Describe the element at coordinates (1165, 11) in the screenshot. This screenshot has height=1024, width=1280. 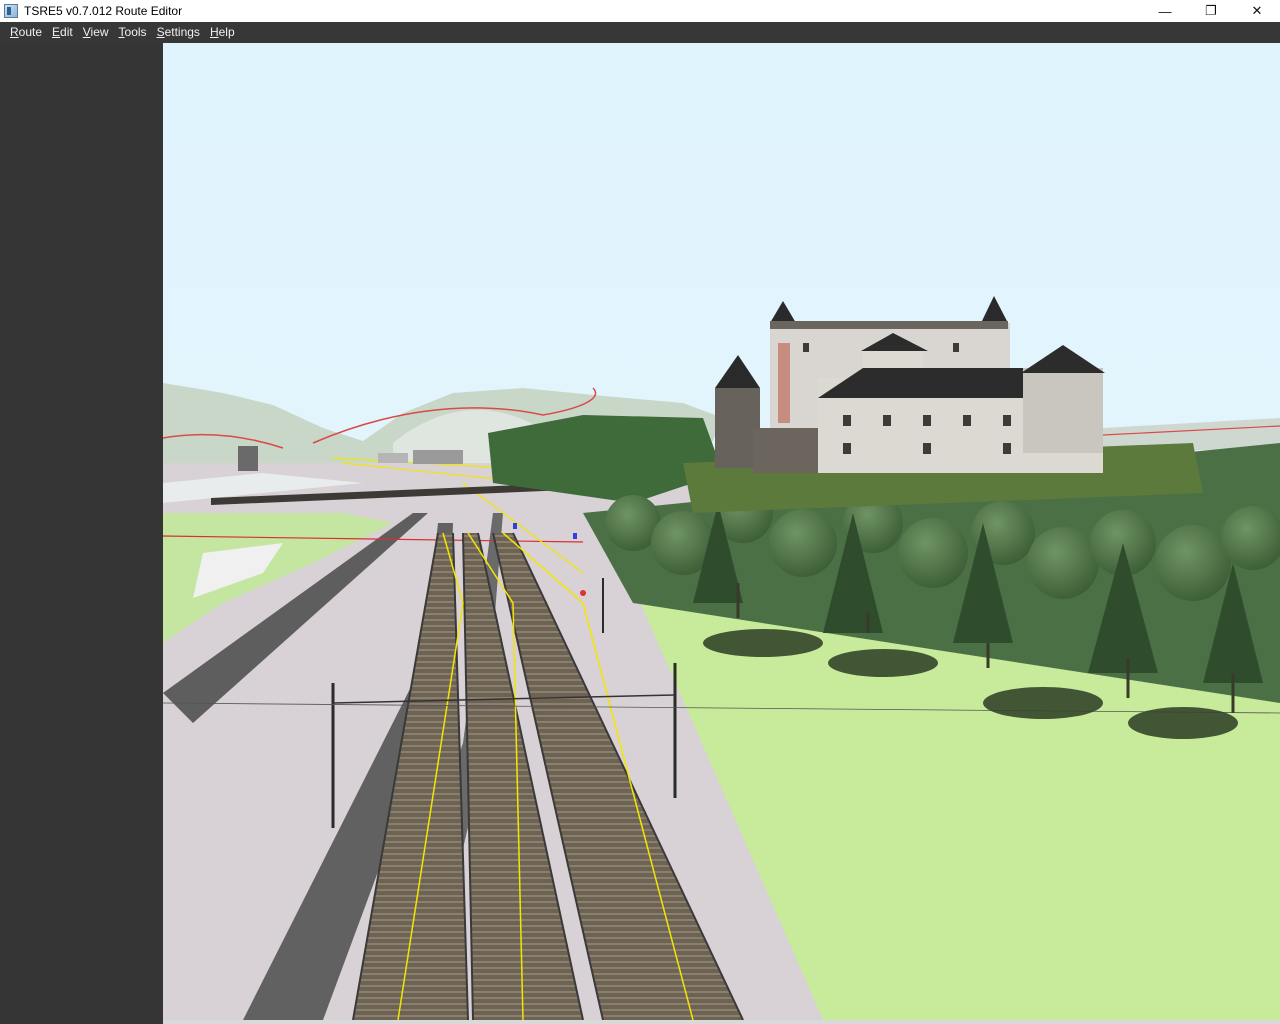
I see `minimize-button: —` at that location.